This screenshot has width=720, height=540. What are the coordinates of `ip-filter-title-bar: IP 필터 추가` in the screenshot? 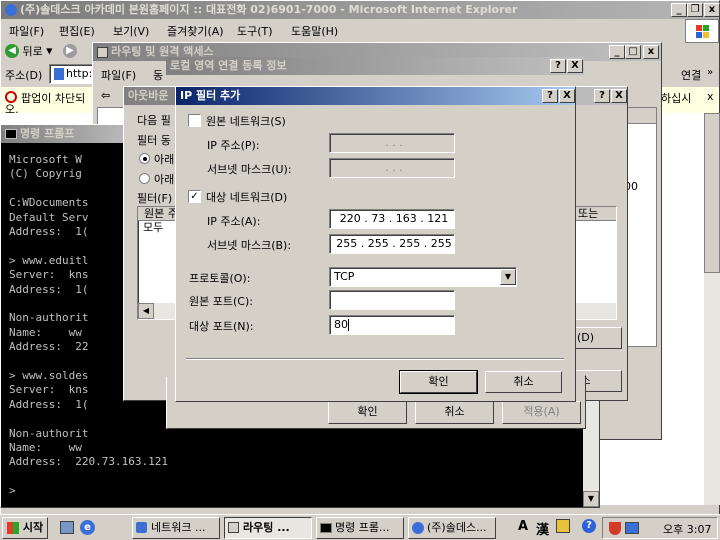 It's located at (375, 96).